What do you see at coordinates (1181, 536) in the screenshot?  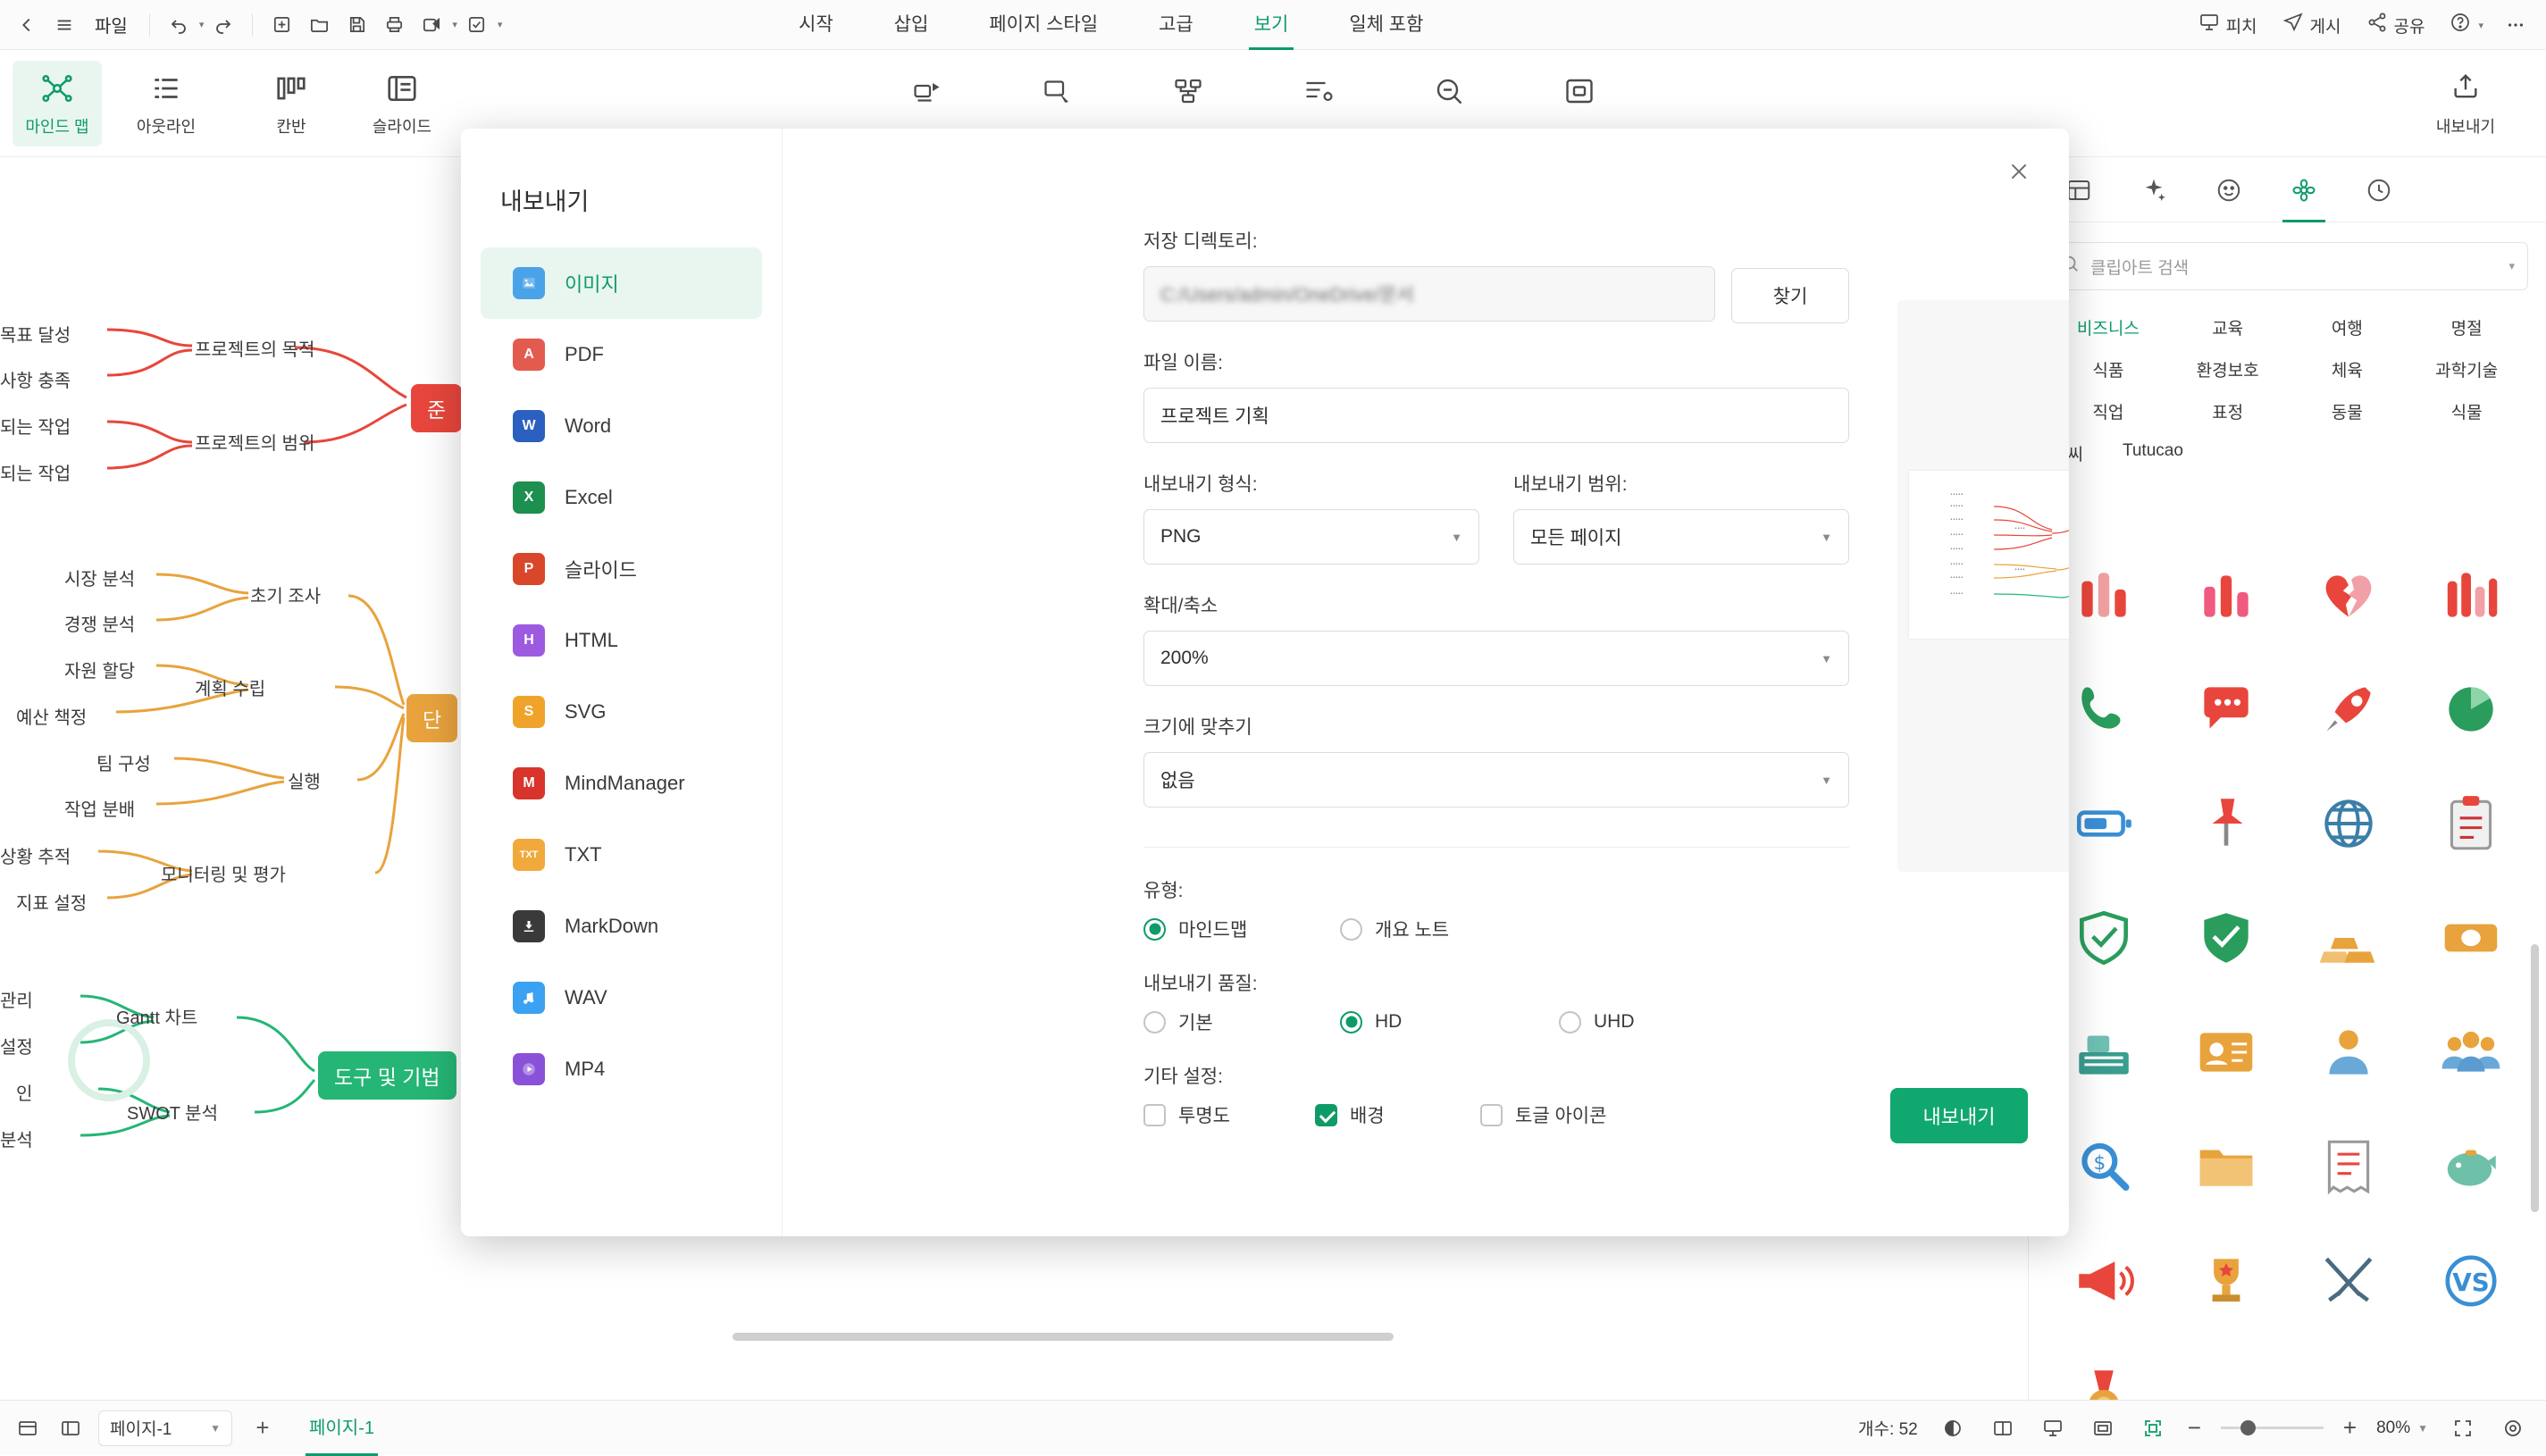 I see `export-format-value: PNG` at bounding box center [1181, 536].